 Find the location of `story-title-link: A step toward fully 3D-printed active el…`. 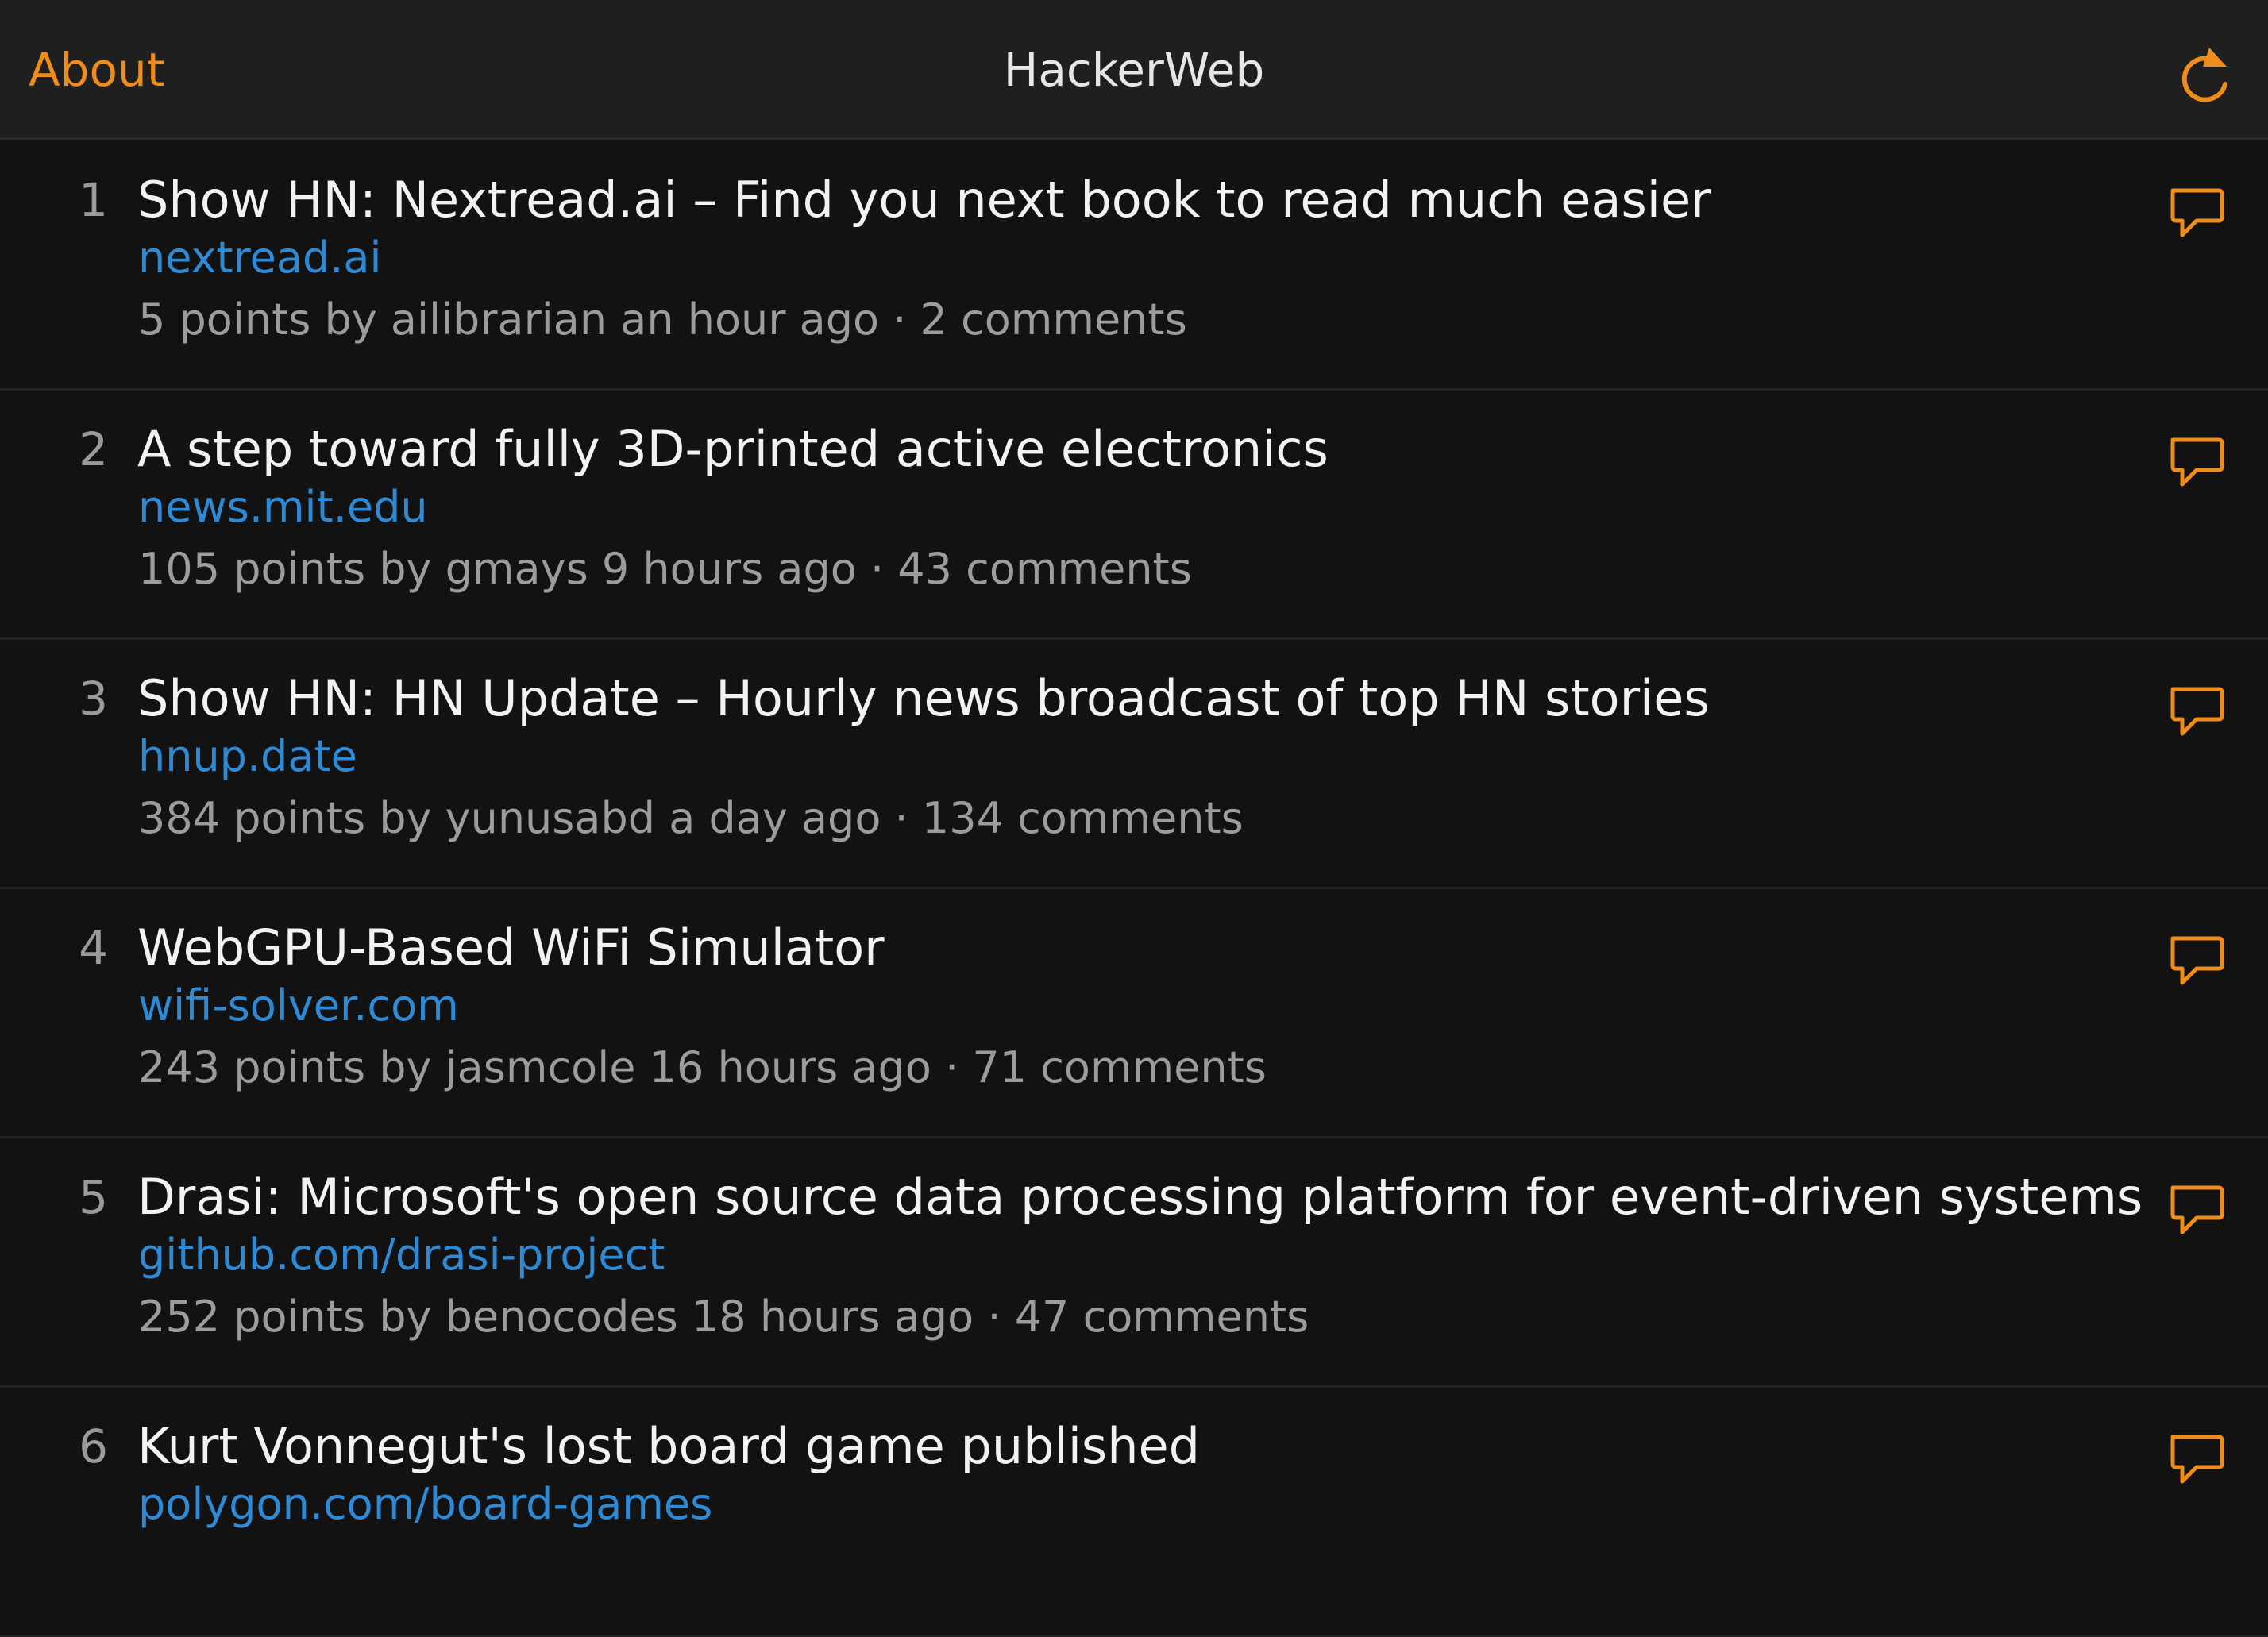

story-title-link: A step toward fully 3D-printed active el… is located at coordinates (733, 449).